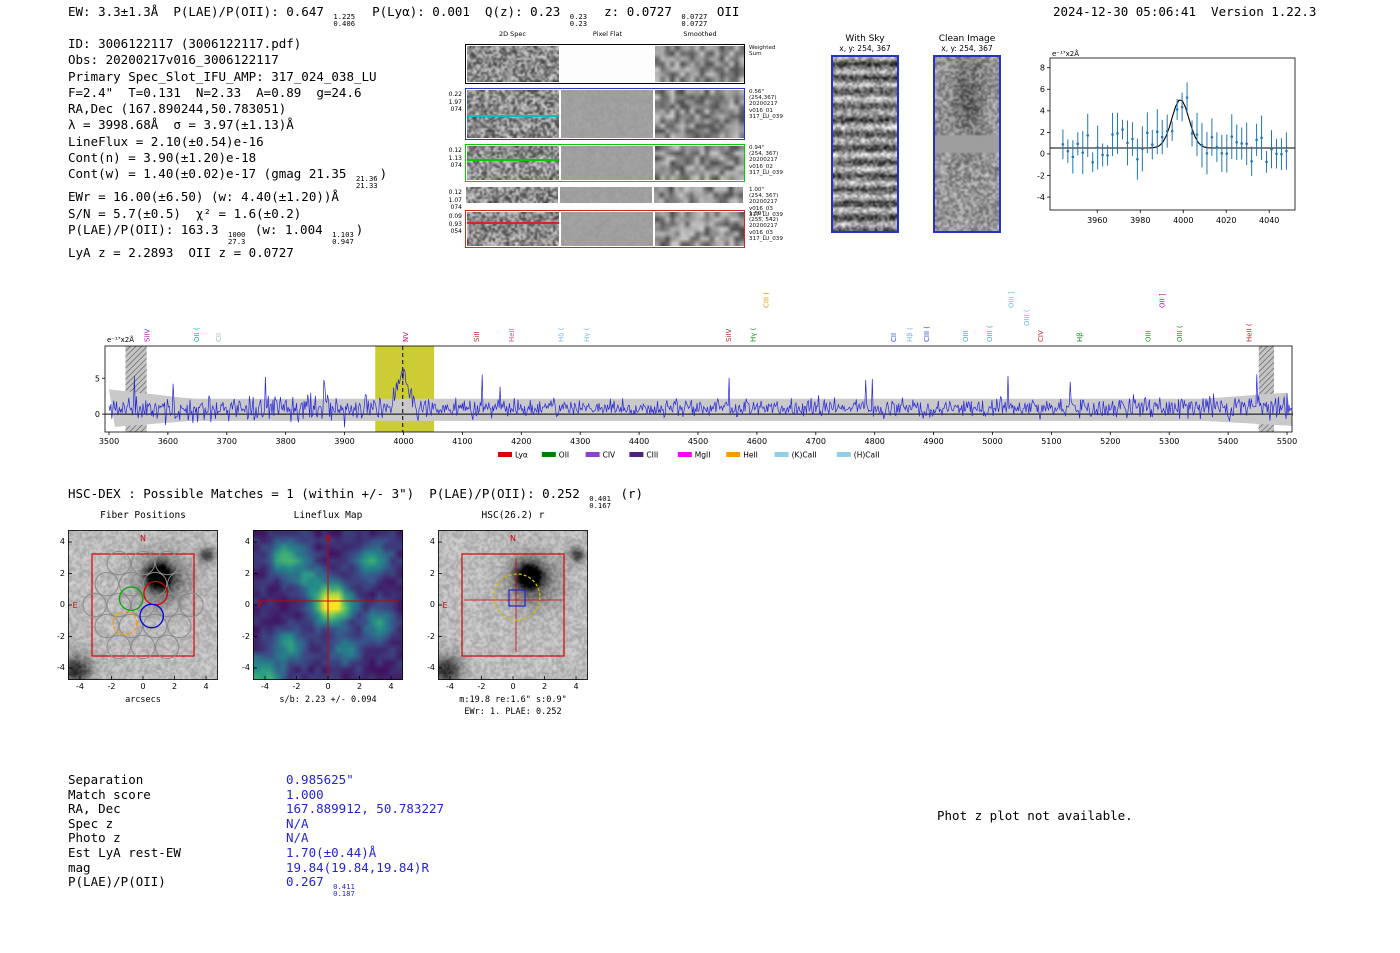  I want to click on x-tick-label: 4400, so click(639, 441).